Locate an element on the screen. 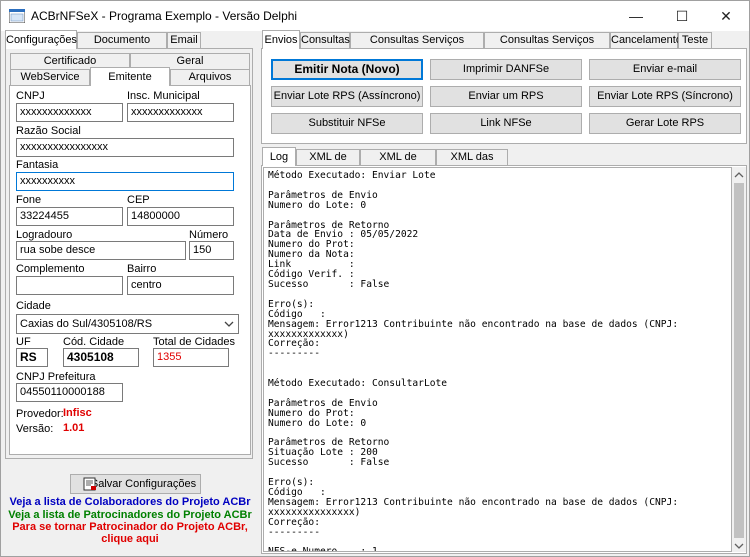  chevron-down-icon is located at coordinates (229, 324).